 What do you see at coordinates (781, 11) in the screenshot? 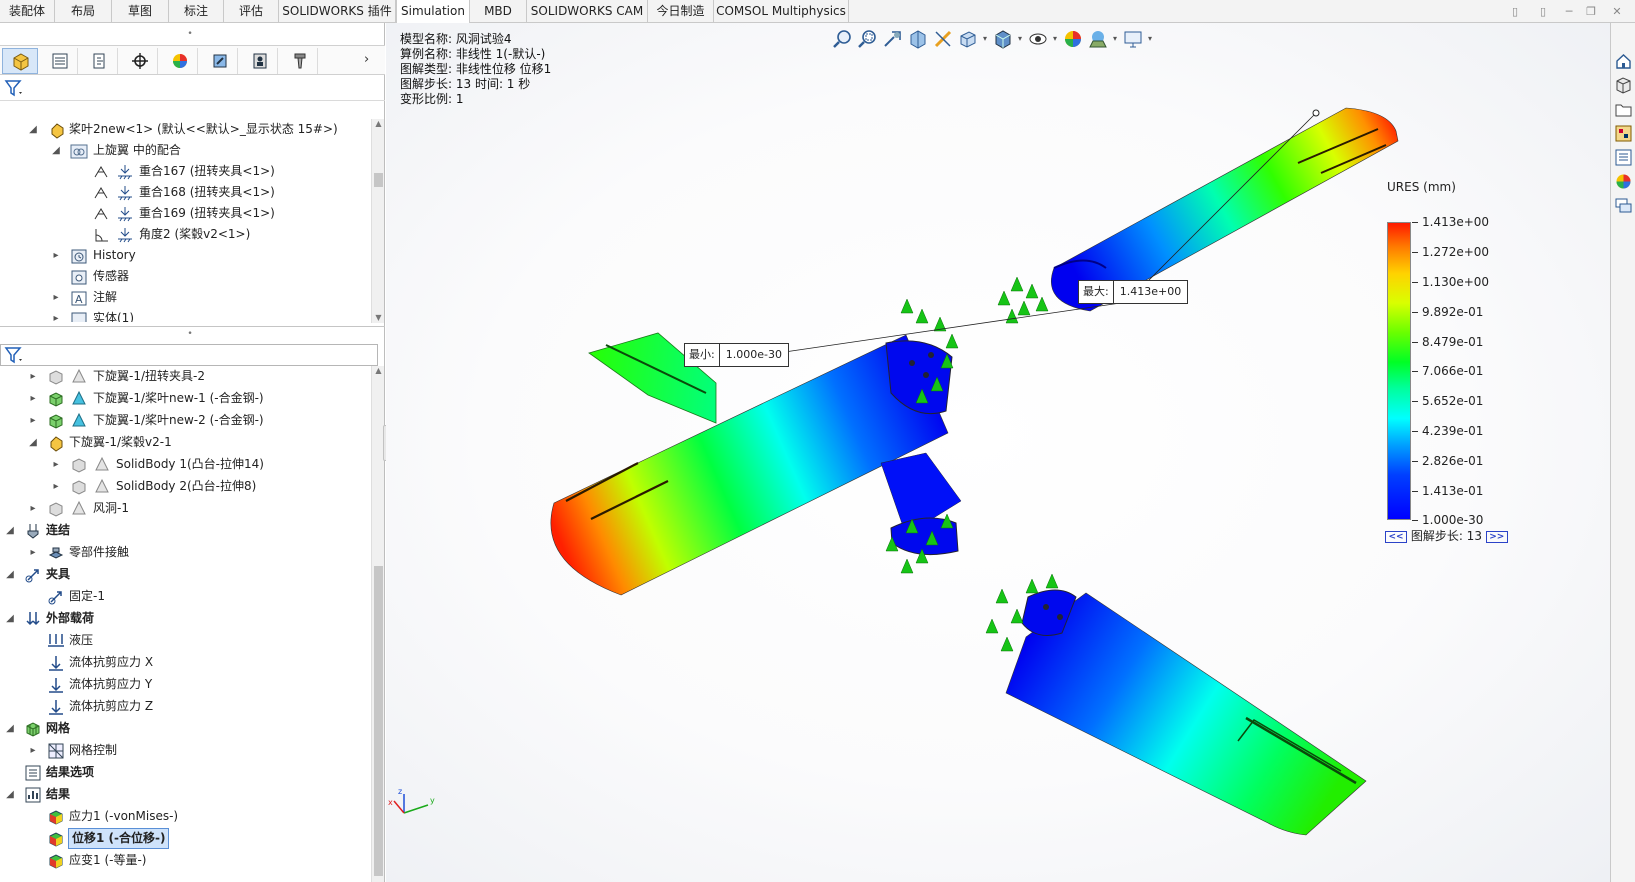
I see `tab-comsol: COMSOL Multiphysics` at bounding box center [781, 11].